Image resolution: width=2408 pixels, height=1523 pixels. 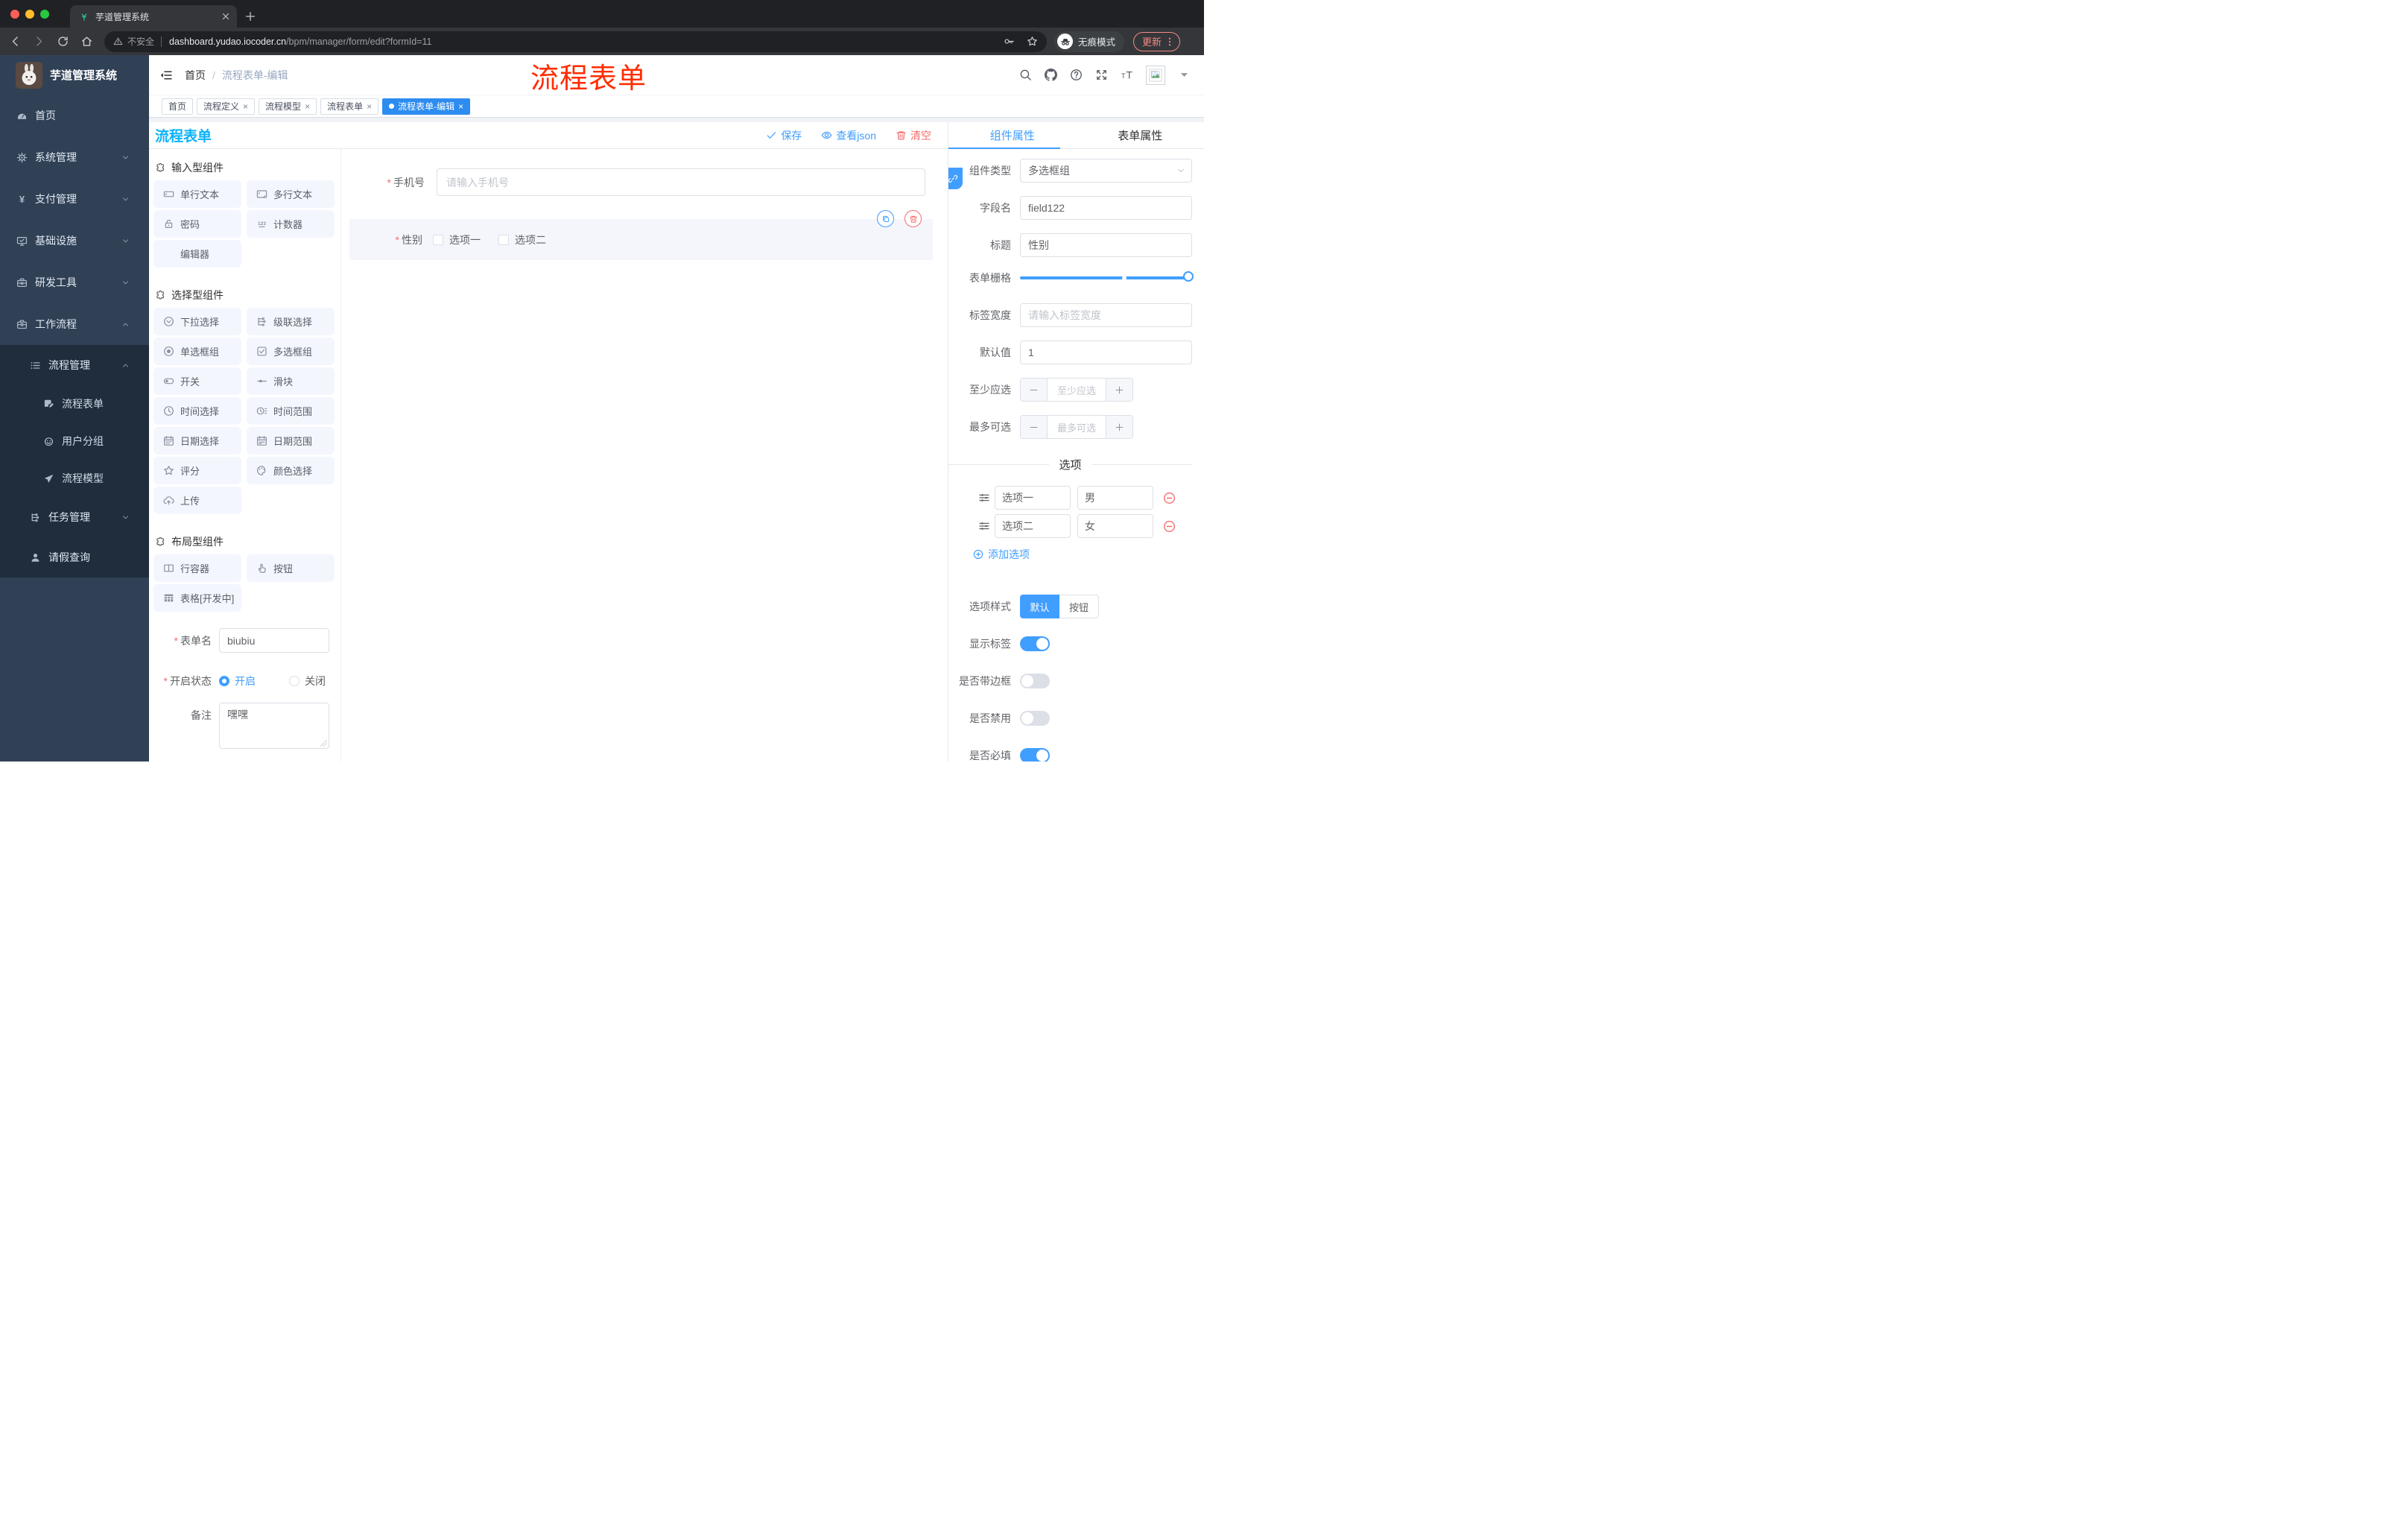 I want to click on sidebar-item-用户分组: 用户分组, so click(x=74, y=441).